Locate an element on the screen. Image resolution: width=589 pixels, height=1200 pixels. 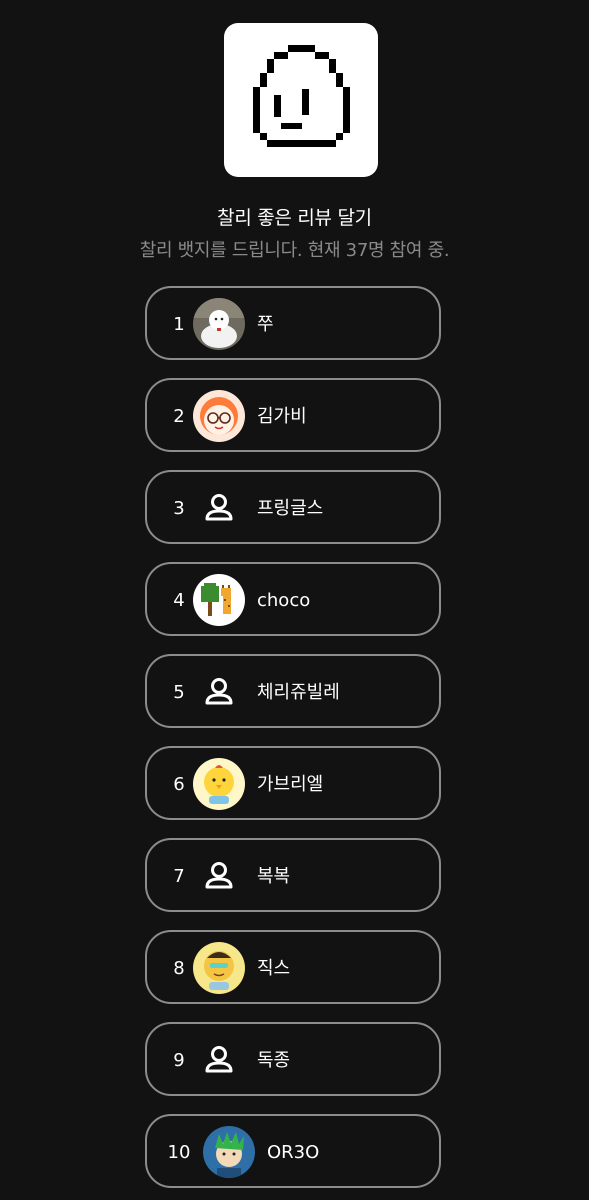
participant-name: 가브리엘 is located at coordinates (290, 784).